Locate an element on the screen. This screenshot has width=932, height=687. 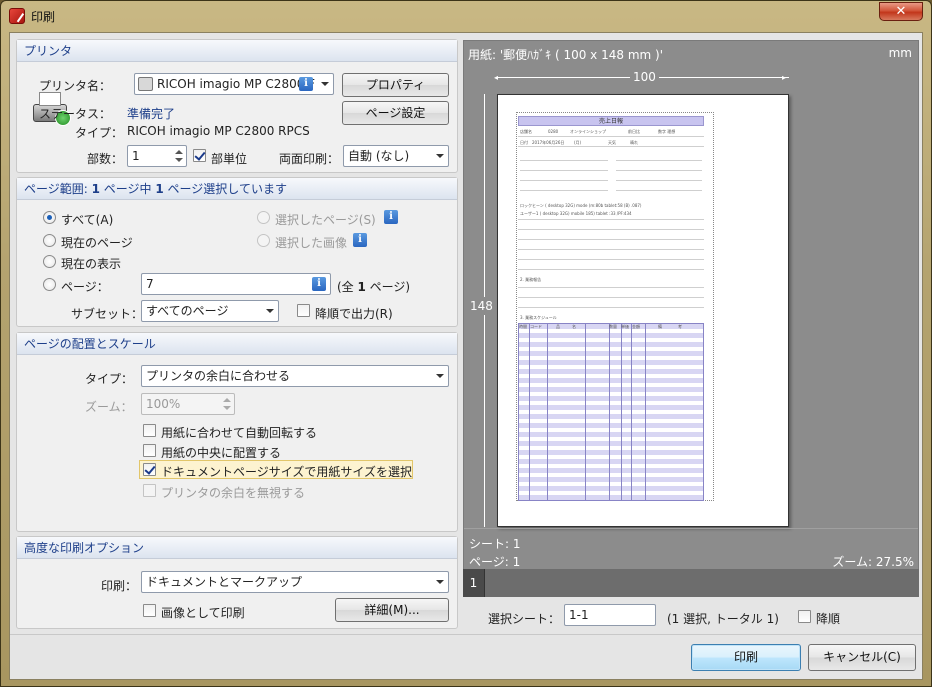
range-pages-label: ページ： is located at coordinates (85, 287).